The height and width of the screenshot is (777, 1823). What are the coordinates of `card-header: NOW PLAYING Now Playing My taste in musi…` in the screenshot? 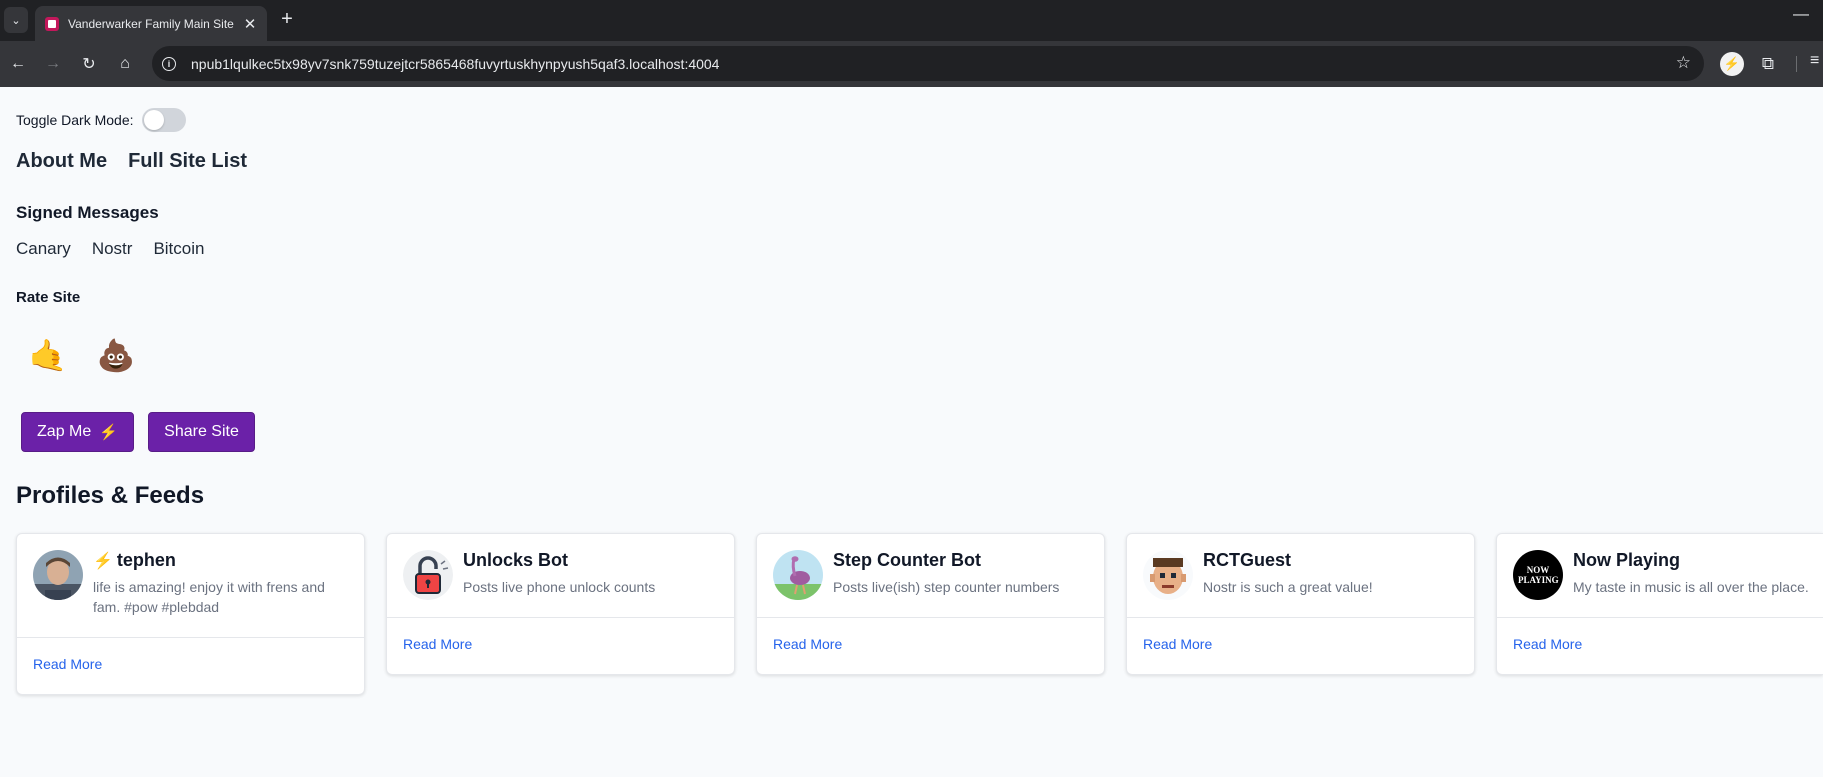 It's located at (1660, 576).